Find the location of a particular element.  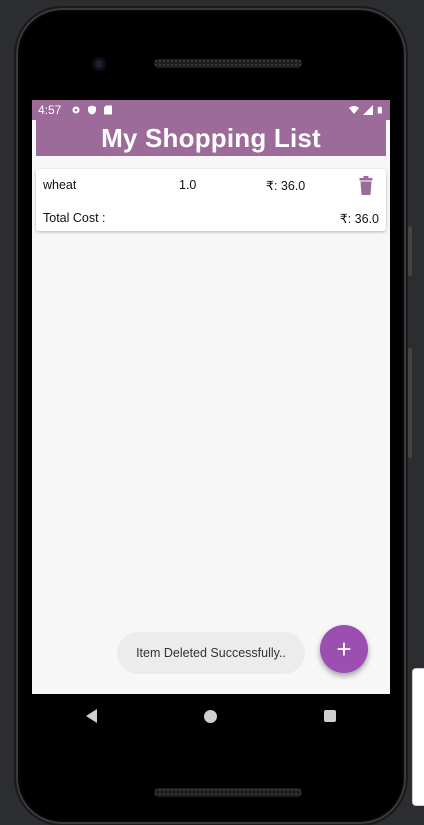

volume-button is located at coordinates (410, 251).